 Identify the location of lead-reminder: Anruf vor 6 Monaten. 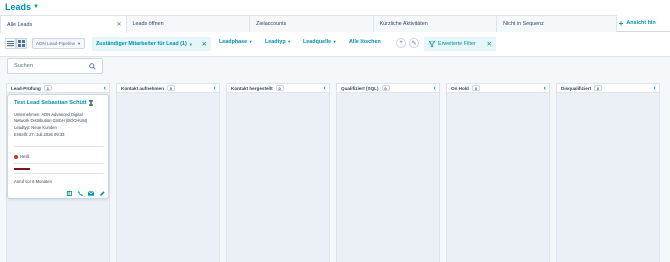
(33, 181).